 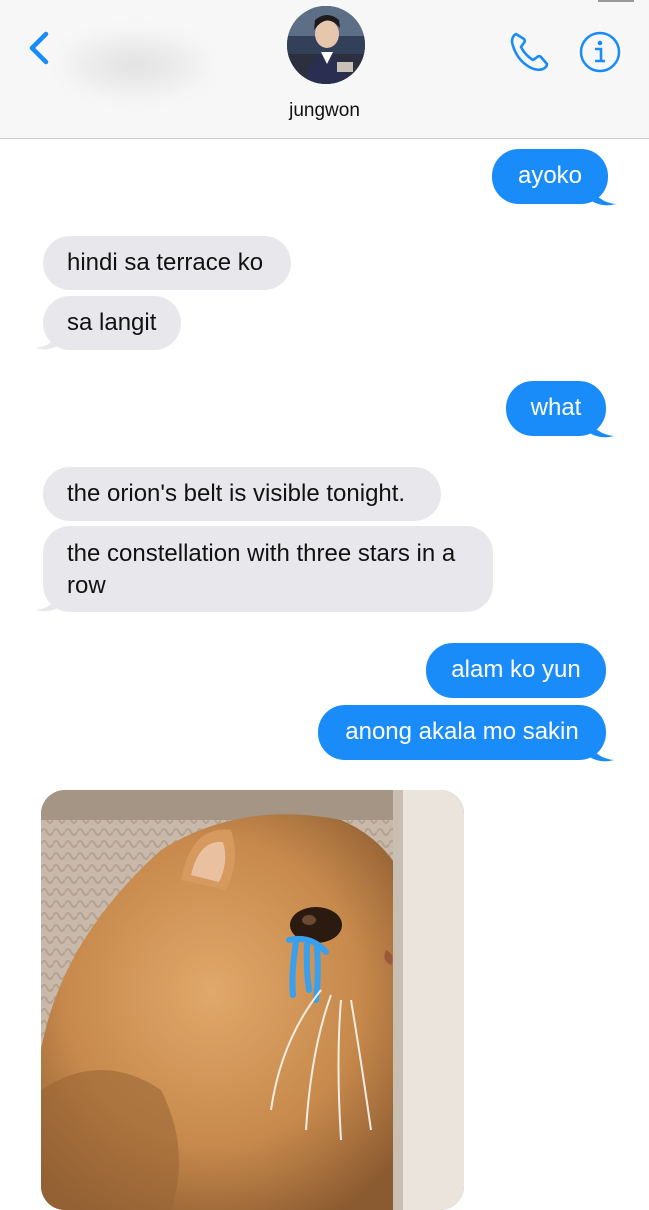 I want to click on status-indicator, so click(x=616, y=1).